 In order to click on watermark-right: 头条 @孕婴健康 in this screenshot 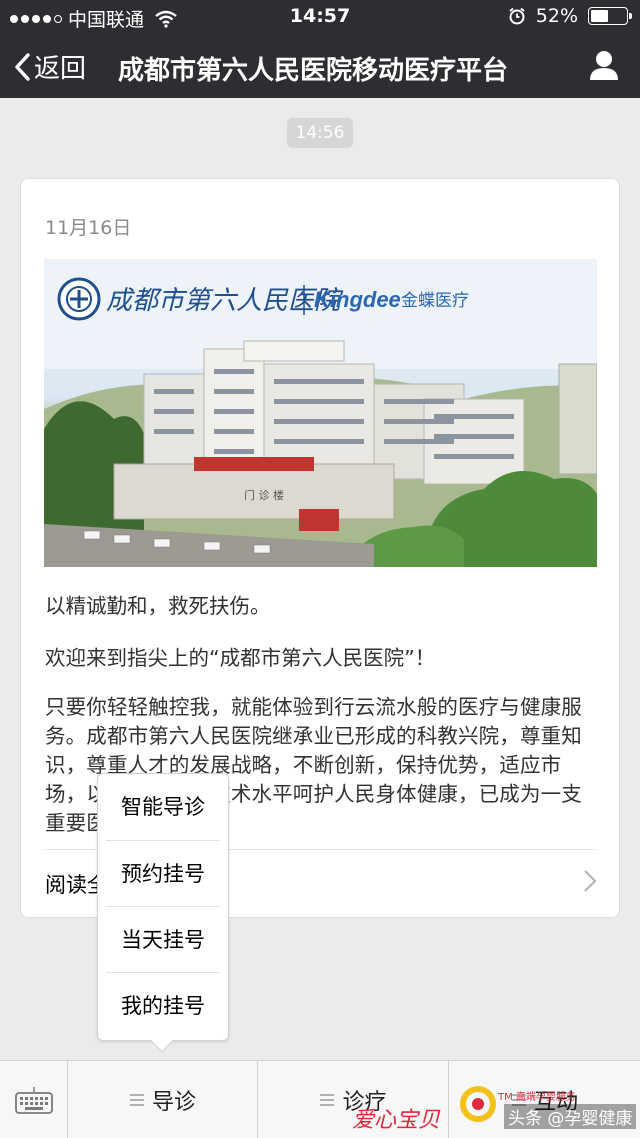, I will do `click(570, 1116)`.